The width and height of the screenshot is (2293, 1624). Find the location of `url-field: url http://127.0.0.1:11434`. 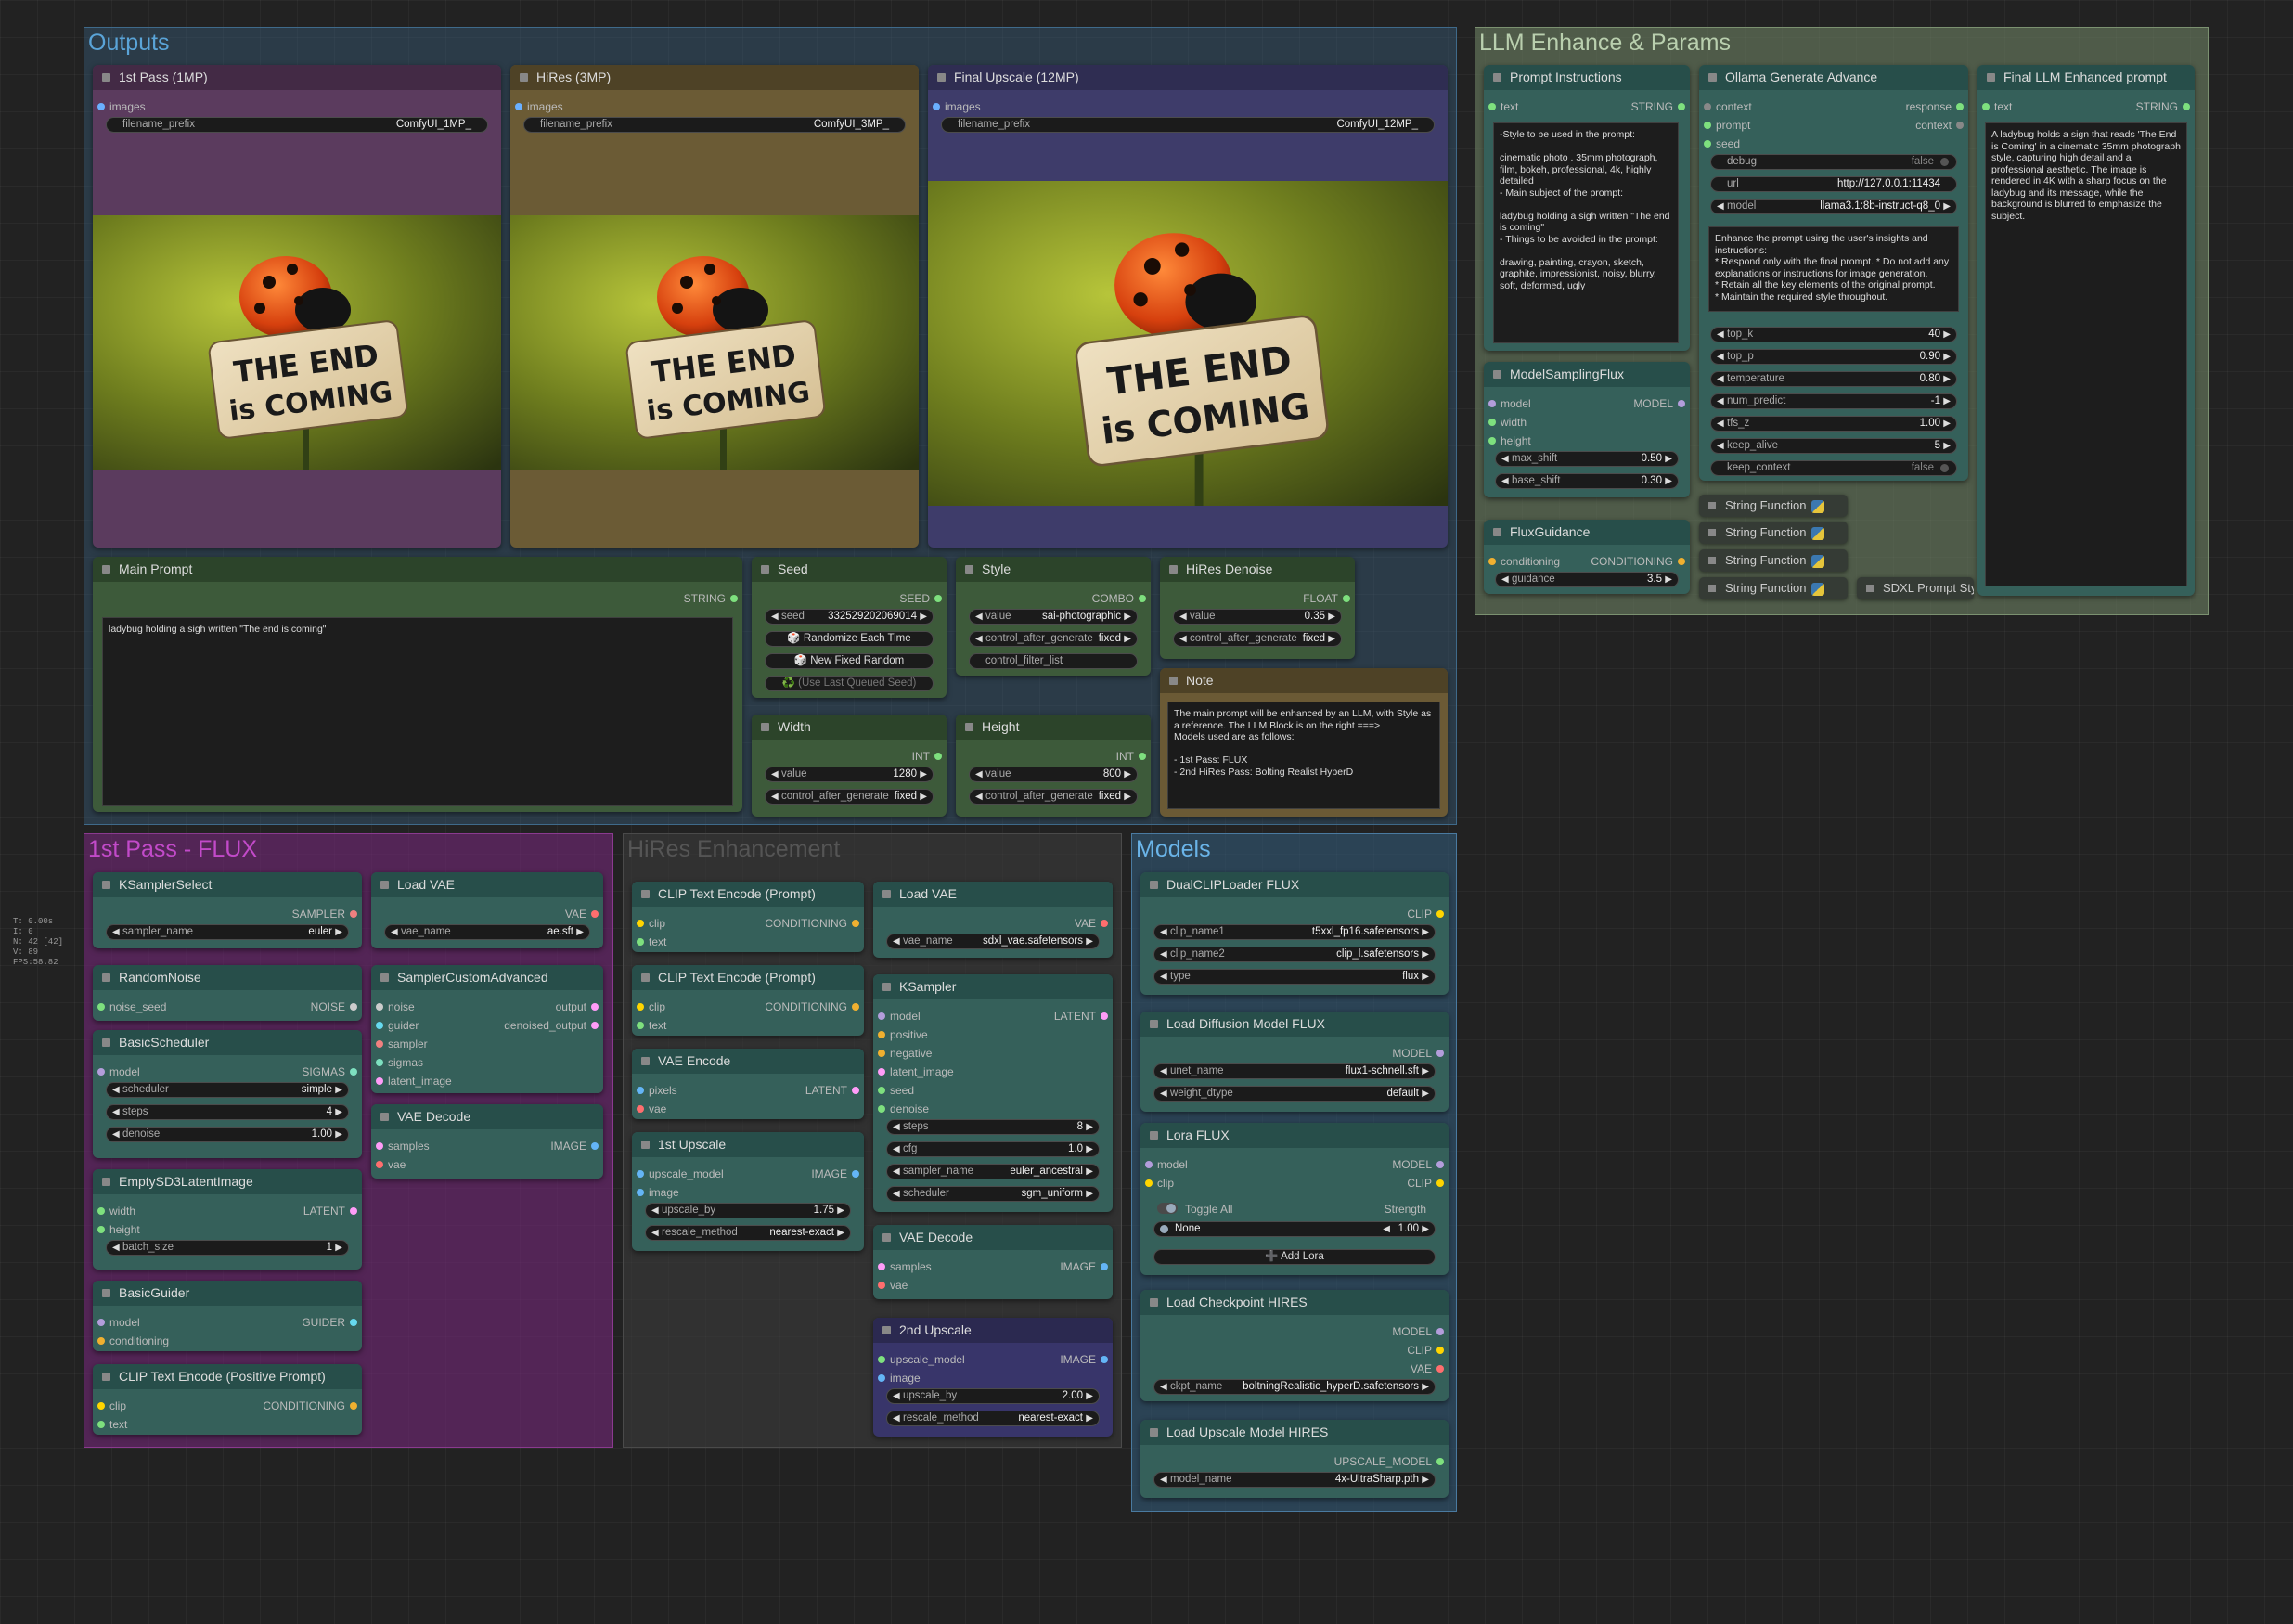

url-field: url http://127.0.0.1:11434 is located at coordinates (1833, 184).